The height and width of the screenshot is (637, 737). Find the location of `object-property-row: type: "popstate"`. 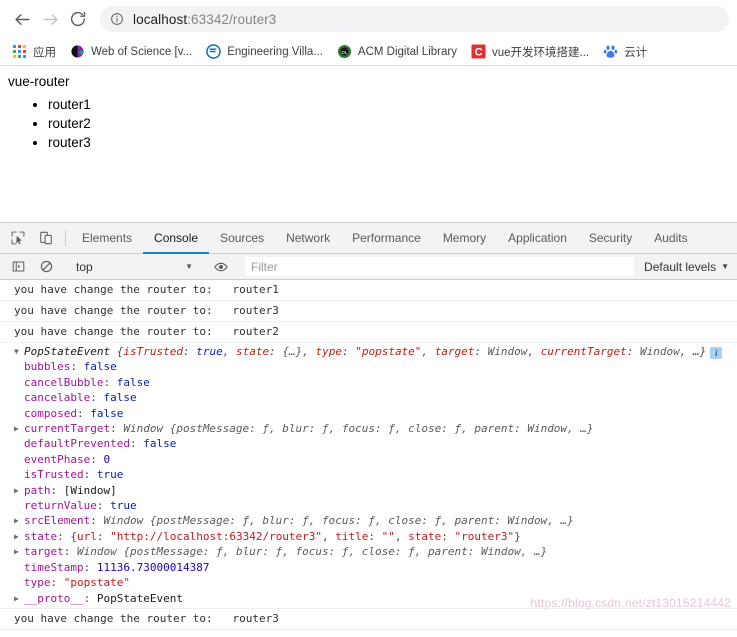

object-property-row: type: "popstate" is located at coordinates (77, 583).